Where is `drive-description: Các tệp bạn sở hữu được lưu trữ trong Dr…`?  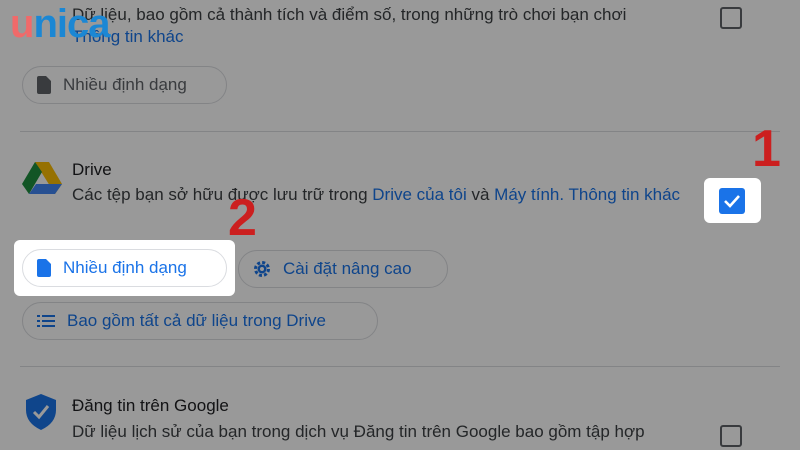
drive-description: Các tệp bạn sở hữu được lưu trữ trong Dr… is located at coordinates (376, 194).